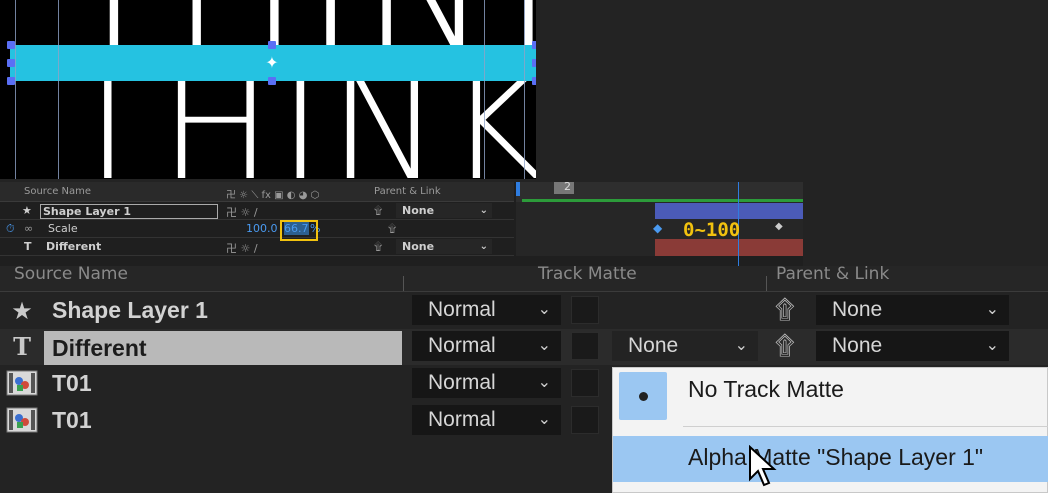 The width and height of the screenshot is (1048, 493). What do you see at coordinates (1030, 311) in the screenshot?
I see `panel-edge` at bounding box center [1030, 311].